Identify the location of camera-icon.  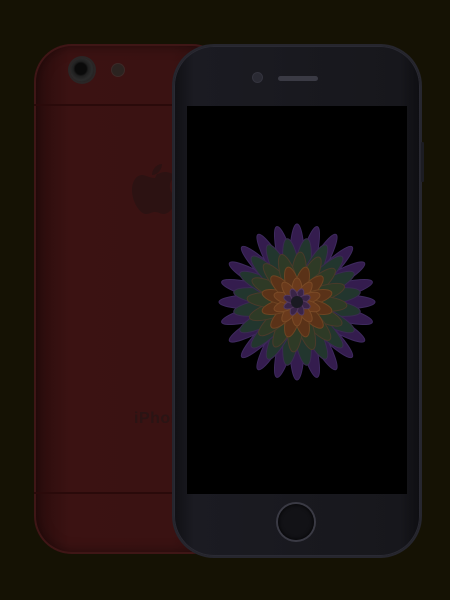
(82, 70).